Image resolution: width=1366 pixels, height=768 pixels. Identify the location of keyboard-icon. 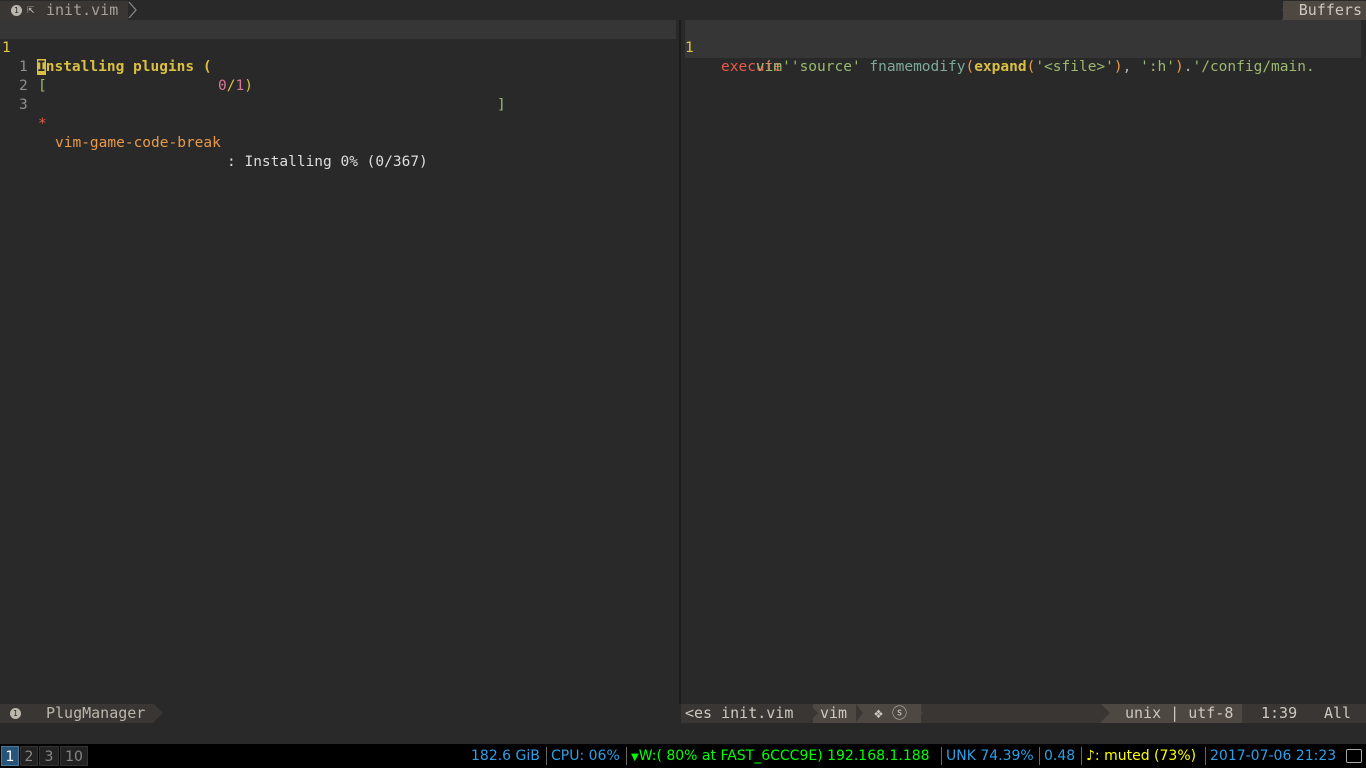
(1354, 756).